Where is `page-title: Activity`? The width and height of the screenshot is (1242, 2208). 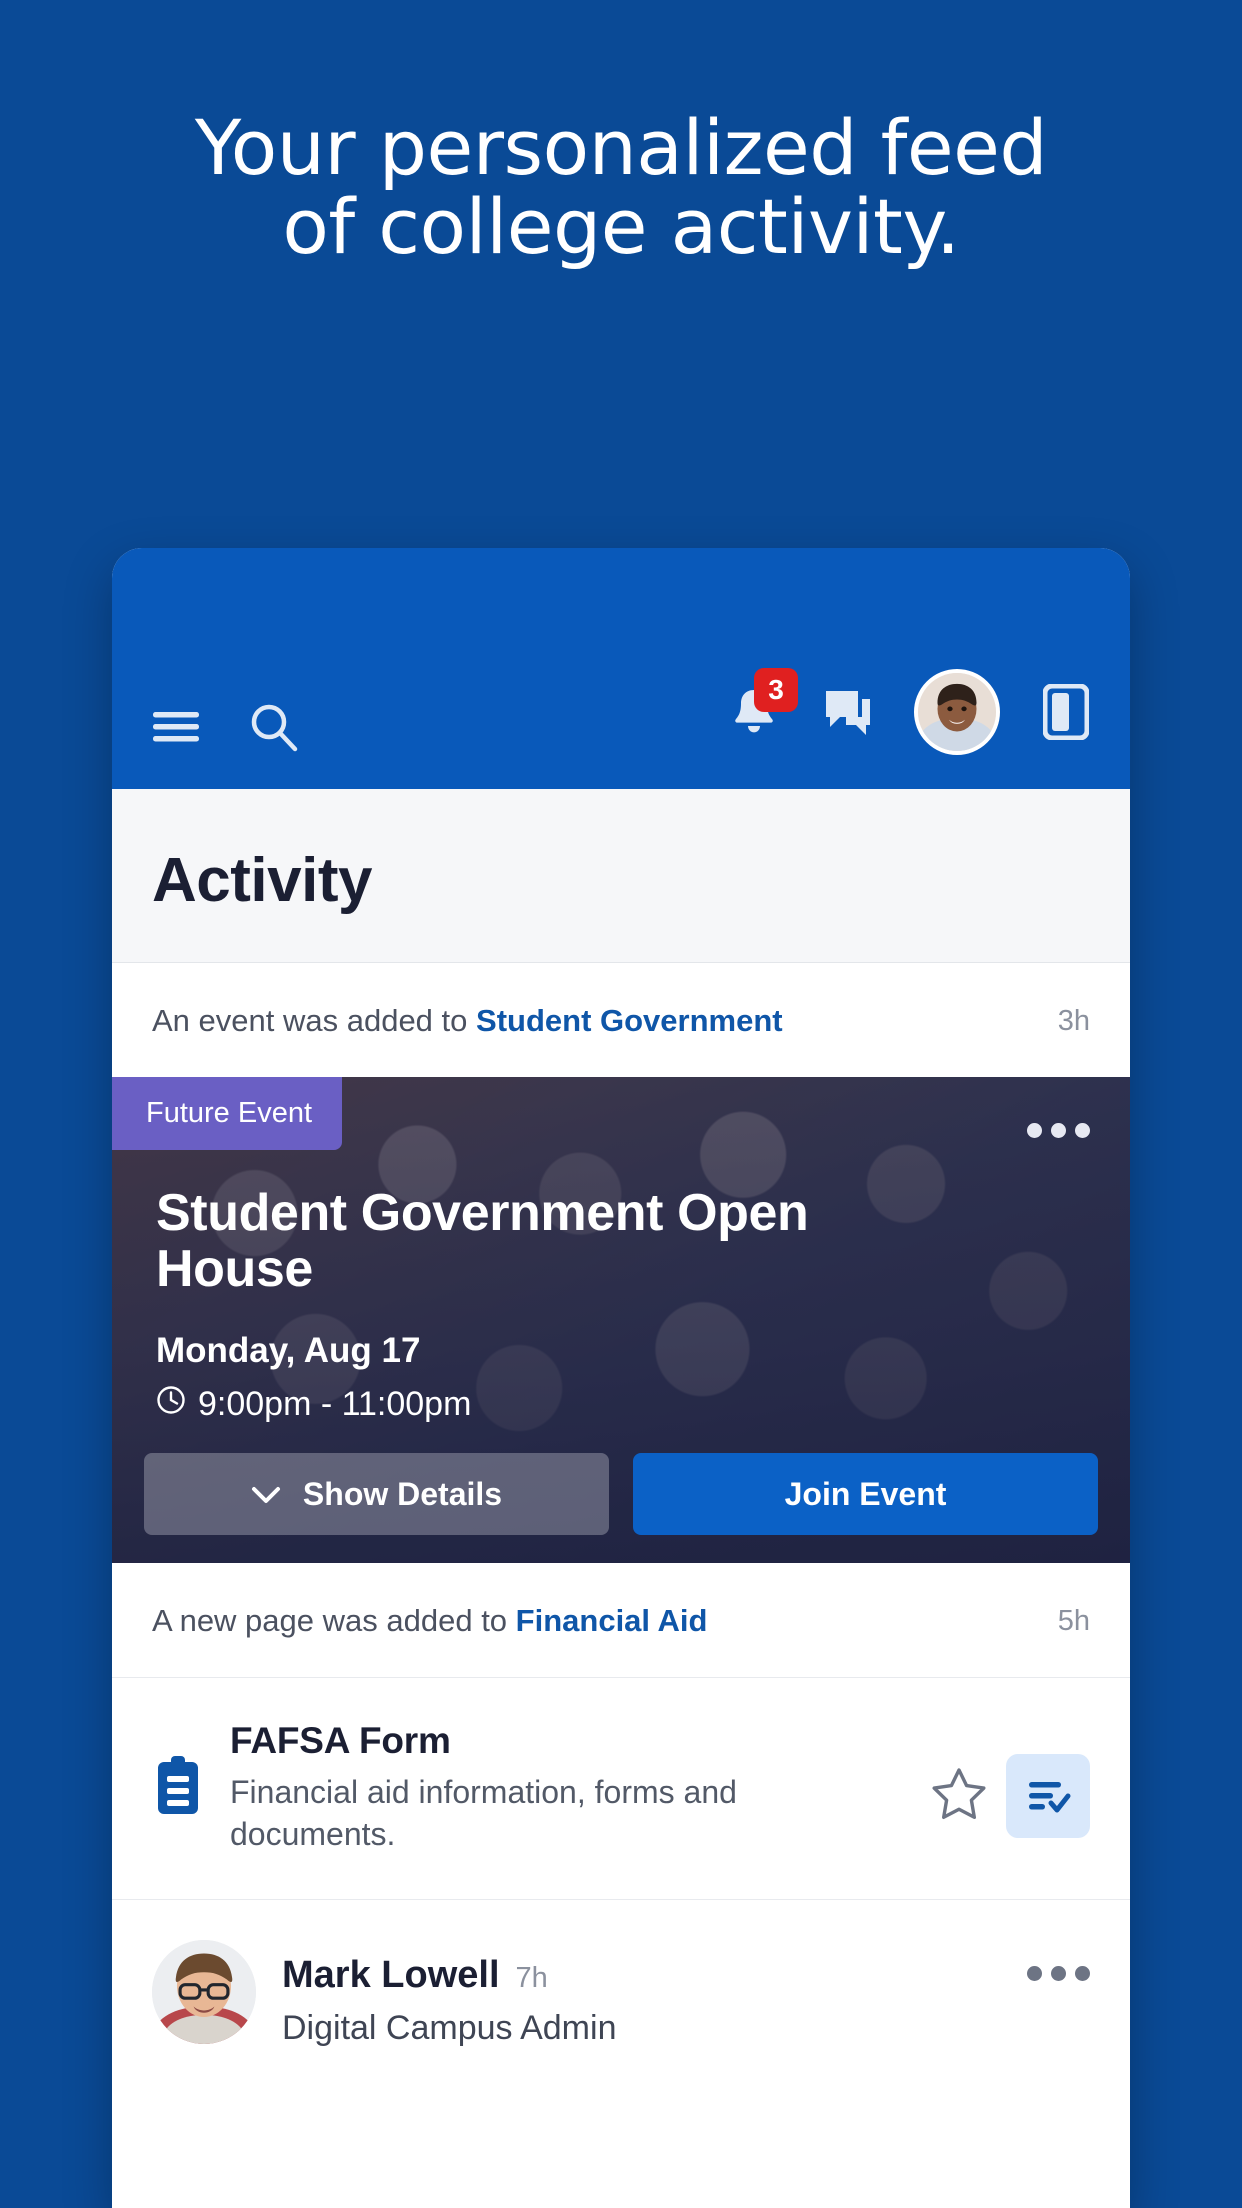
page-title: Activity is located at coordinates (262, 880).